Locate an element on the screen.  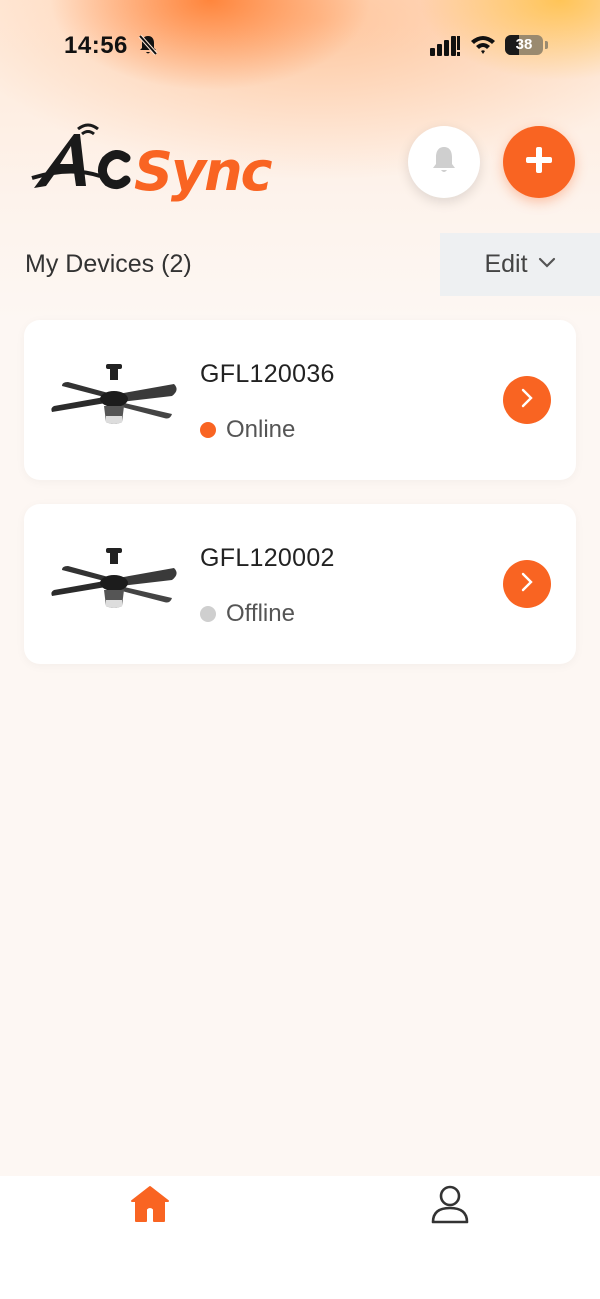
home-icon is located at coordinates (150, 1206).